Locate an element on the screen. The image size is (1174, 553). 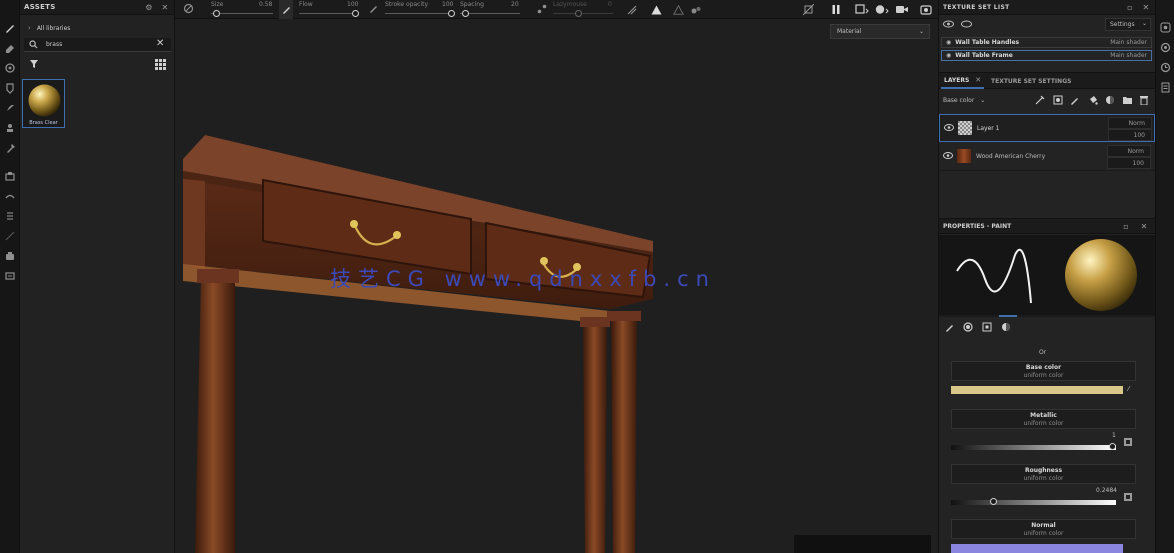
eye-outline-icon is located at coordinates (966, 24).